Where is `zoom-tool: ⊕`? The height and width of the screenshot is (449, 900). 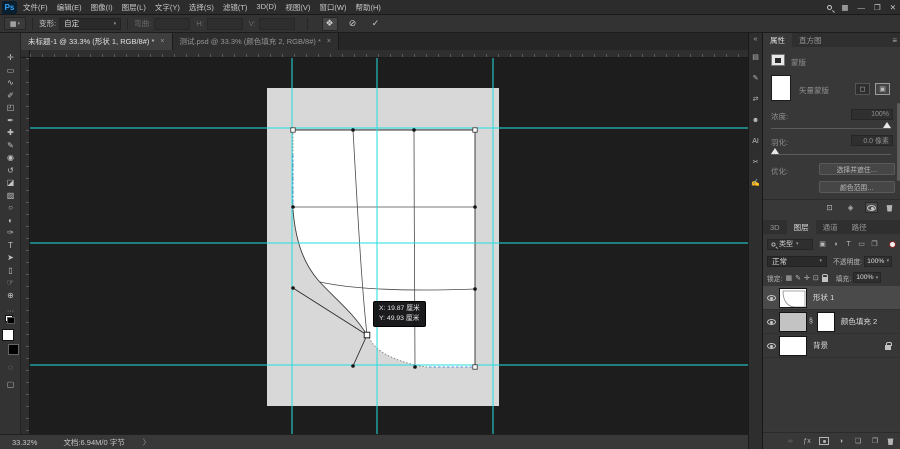
zoom-tool: ⊕ is located at coordinates (10, 296).